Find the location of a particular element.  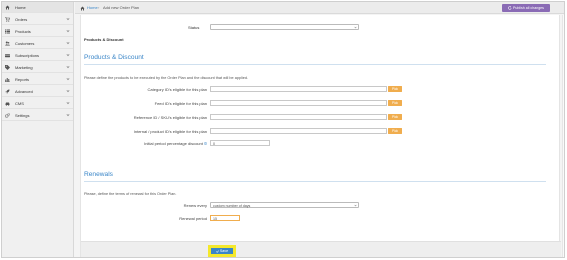

sidebar-item-home: Home is located at coordinates (37, 7).